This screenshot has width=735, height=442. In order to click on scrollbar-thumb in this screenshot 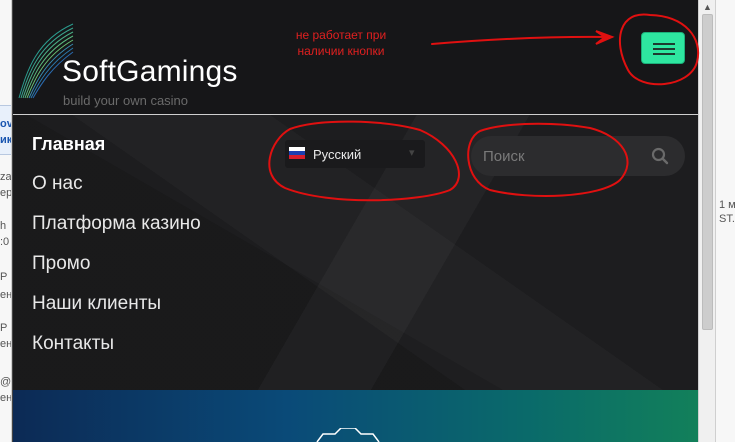, I will do `click(707, 172)`.